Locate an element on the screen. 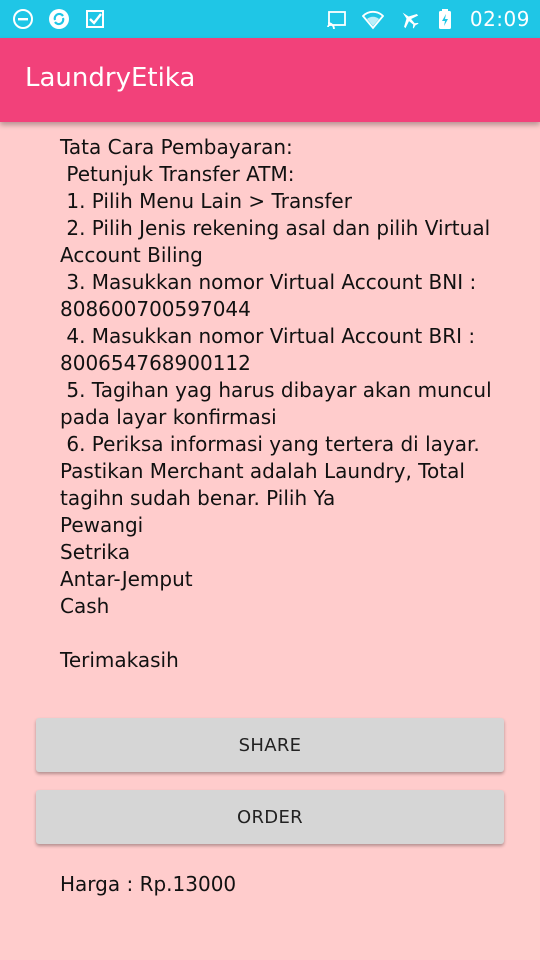 This screenshot has height=960, width=540. status-time: 02:09 is located at coordinates (499, 19).